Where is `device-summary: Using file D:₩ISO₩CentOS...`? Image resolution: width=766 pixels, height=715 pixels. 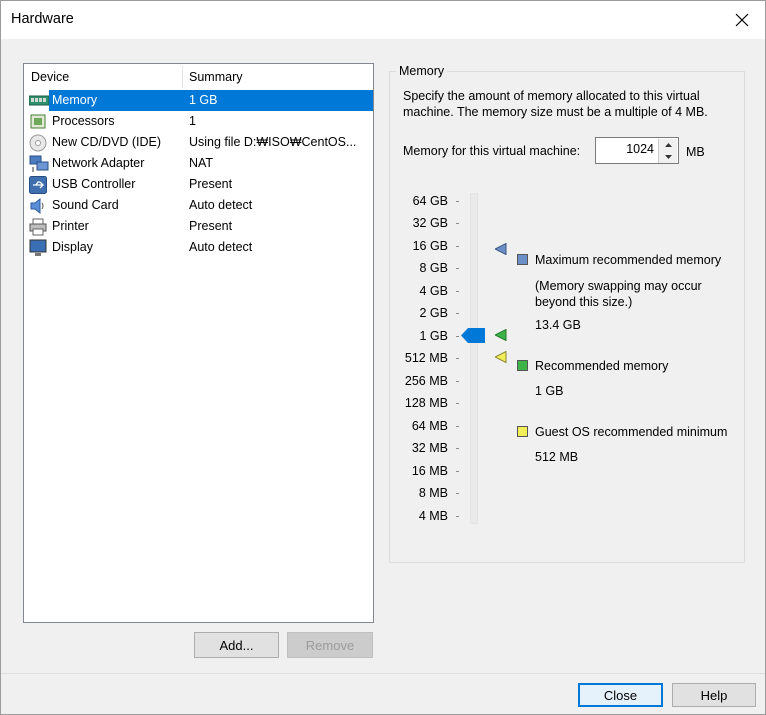
device-summary: Using file D:₩ISO₩CentOS... is located at coordinates (273, 142).